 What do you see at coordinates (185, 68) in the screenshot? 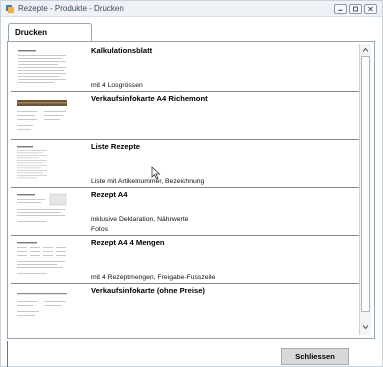
I see `list-item: Kalkulationsblatt mit 4 Losgrössen` at bounding box center [185, 68].